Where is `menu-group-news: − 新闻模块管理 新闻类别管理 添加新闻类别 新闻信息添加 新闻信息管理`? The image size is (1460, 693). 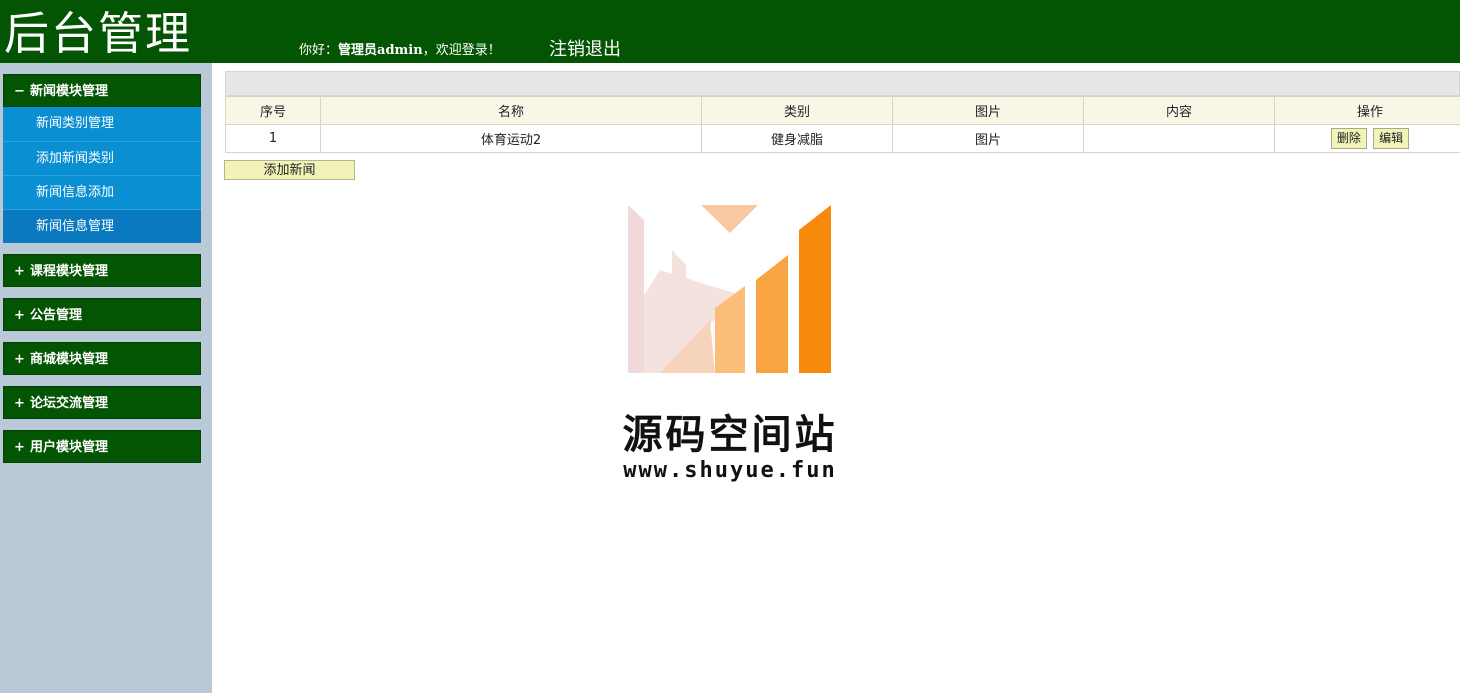 menu-group-news: − 新闻模块管理 新闻类别管理 添加新闻类别 新闻信息添加 新闻信息管理 is located at coordinates (102, 158).